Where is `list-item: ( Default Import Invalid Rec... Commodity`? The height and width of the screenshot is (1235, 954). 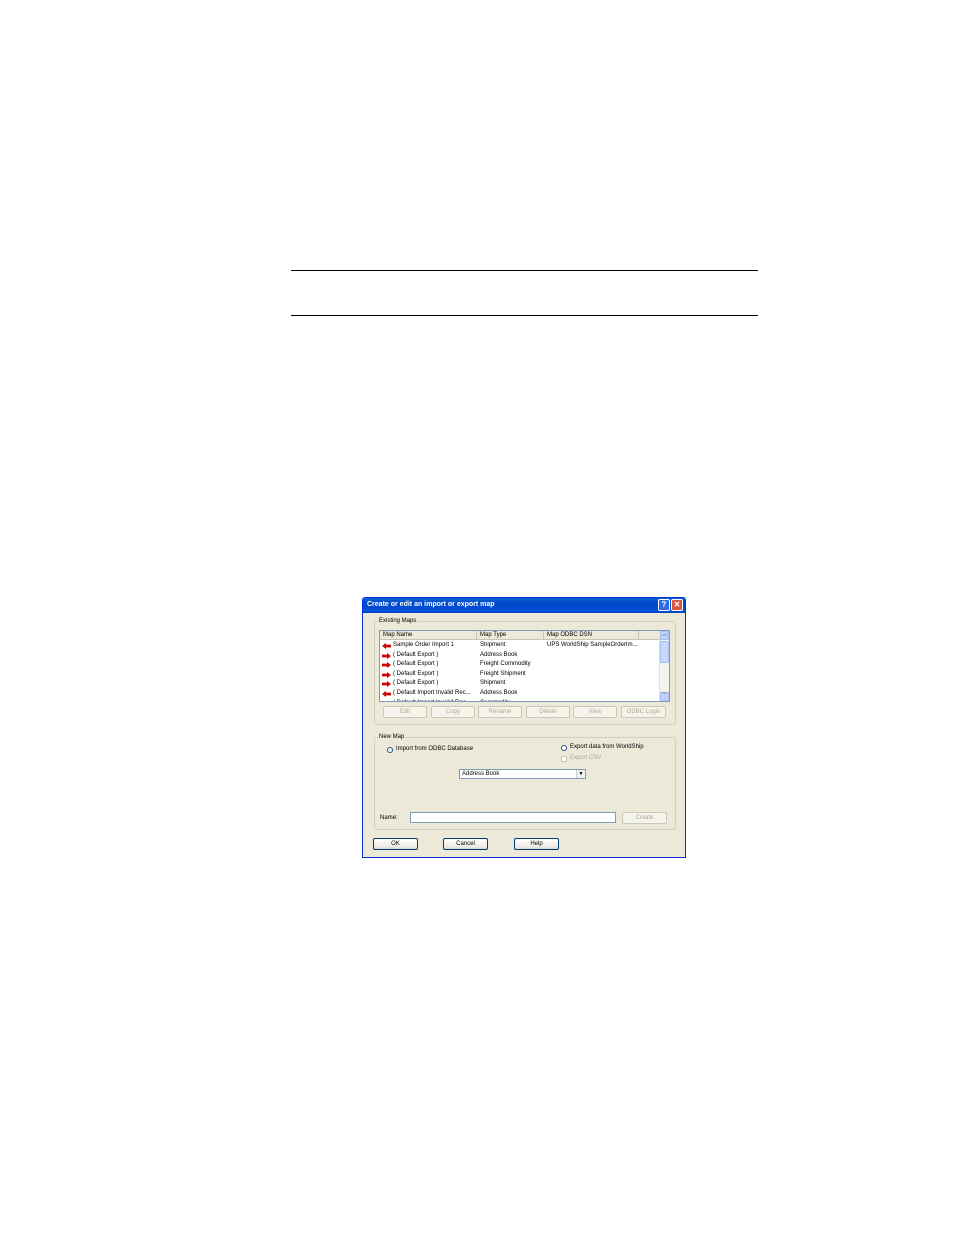
list-item: ( Default Import Invalid Rec... Commodity is located at coordinates (519, 700).